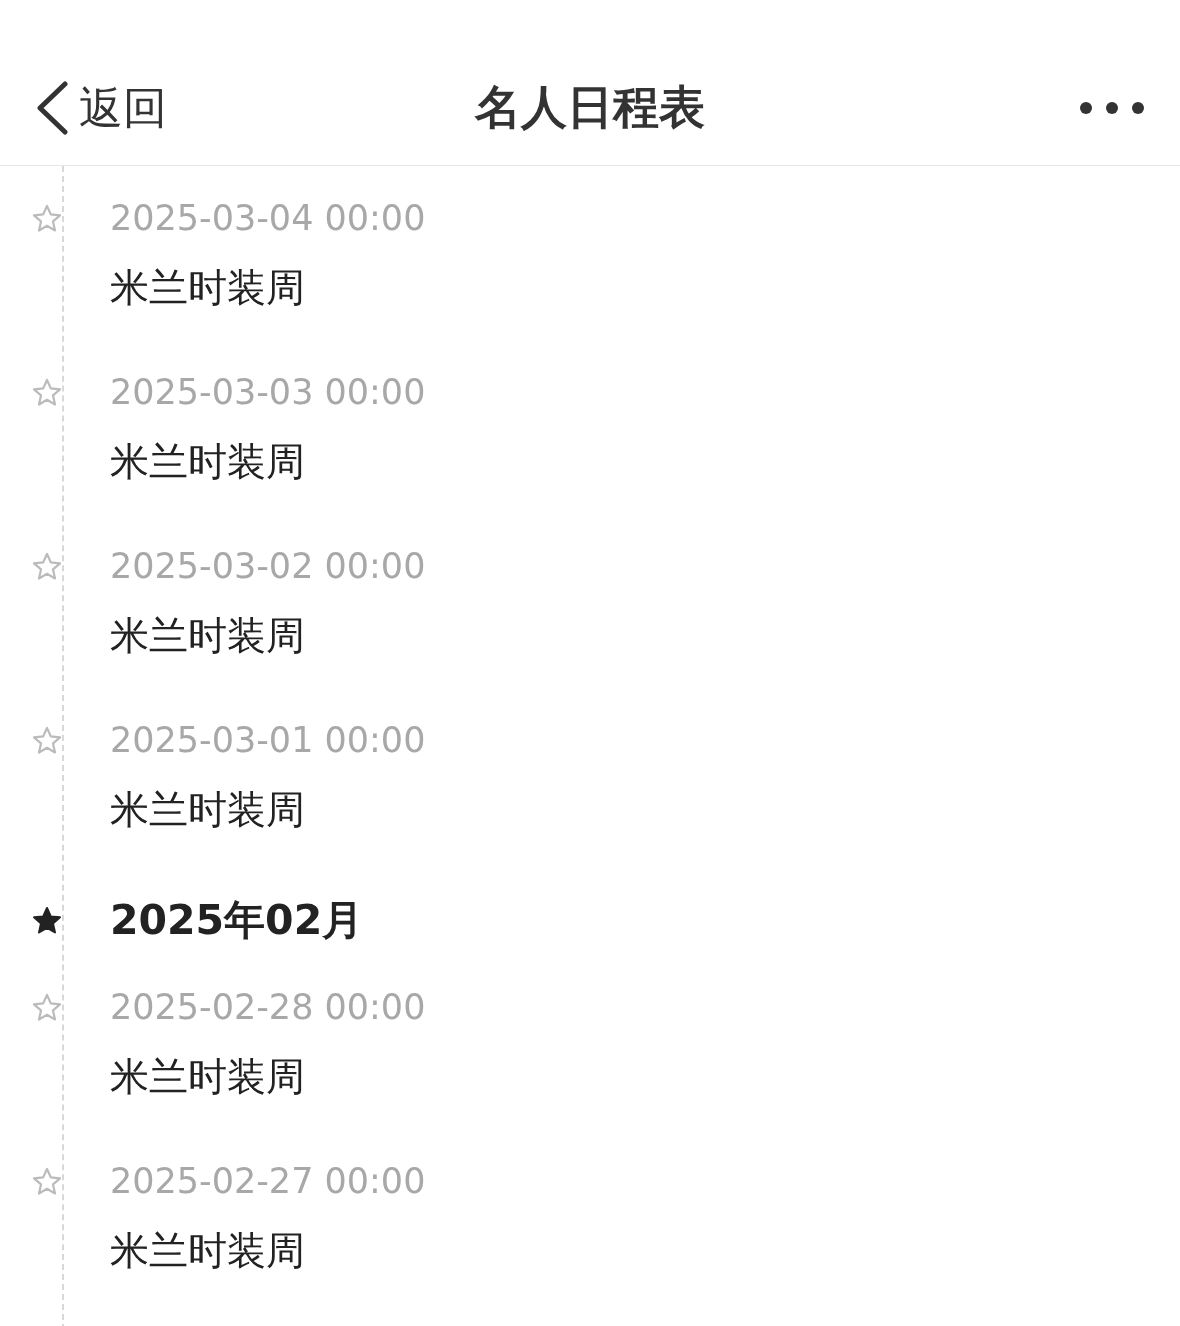 This screenshot has width=1180, height=1326. I want to click on page-title: 名人日程表, so click(590, 107).